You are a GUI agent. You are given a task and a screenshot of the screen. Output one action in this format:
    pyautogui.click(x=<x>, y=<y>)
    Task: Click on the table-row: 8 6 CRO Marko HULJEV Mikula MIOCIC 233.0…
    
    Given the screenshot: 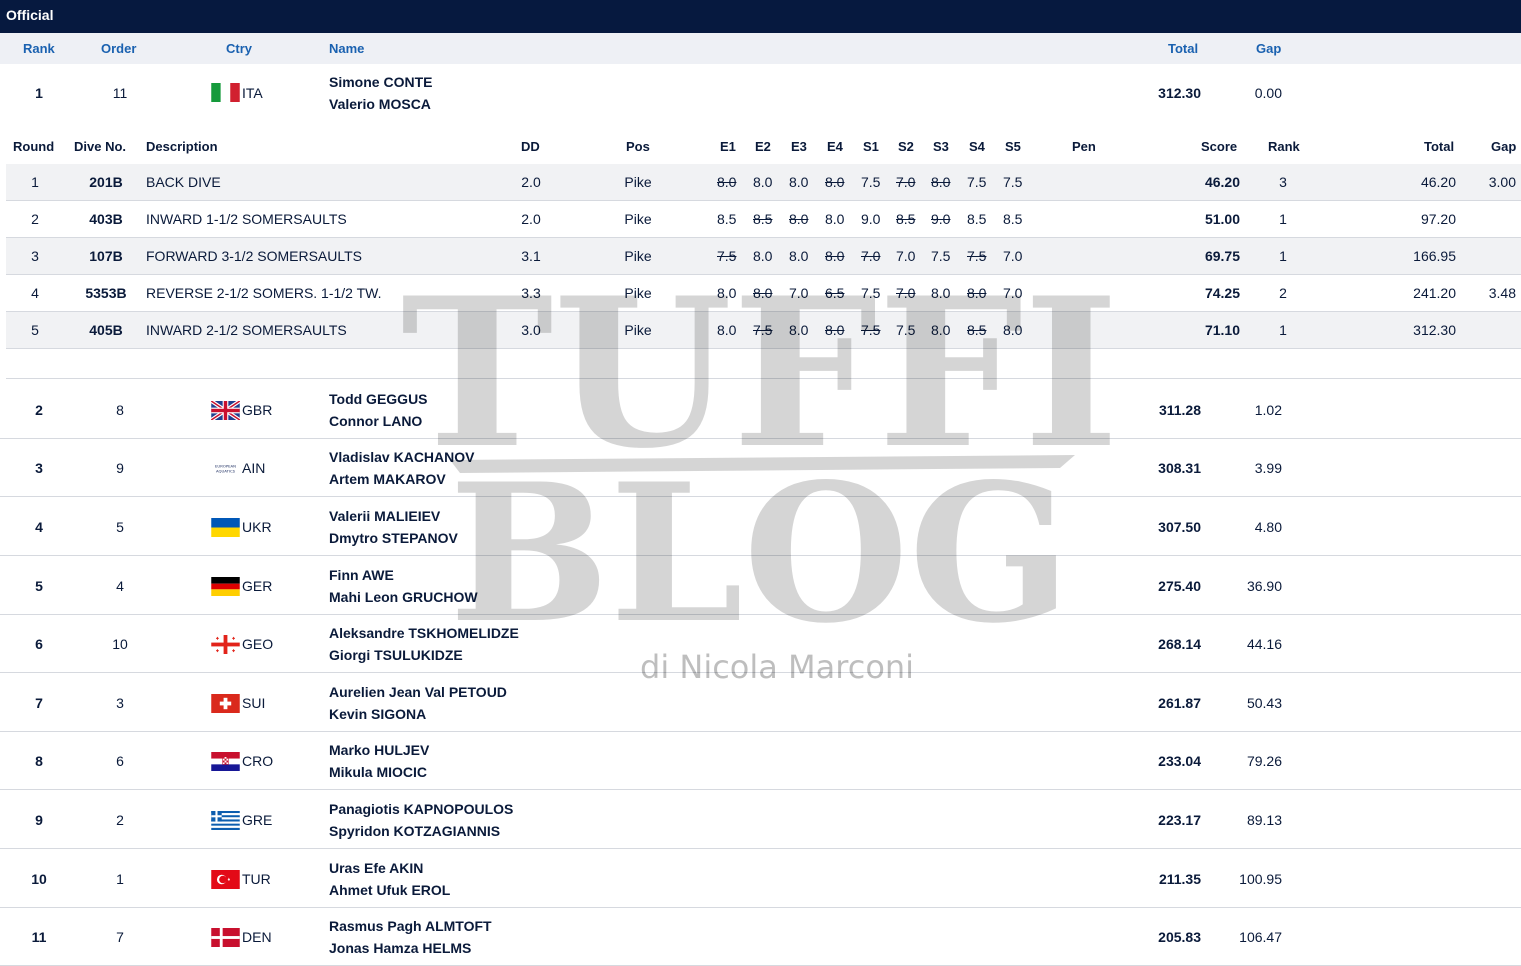 What is the action you would take?
    pyautogui.click(x=760, y=761)
    